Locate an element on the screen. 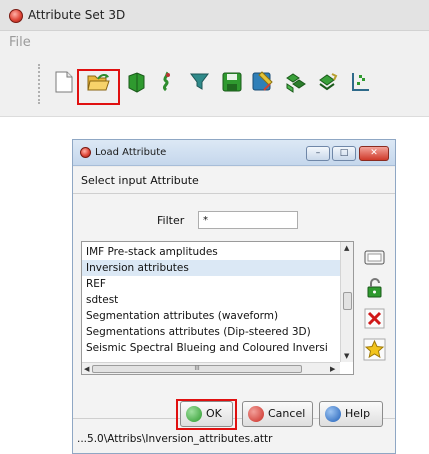  horizontal-scrollbar: ◀ III ▶ is located at coordinates (211, 368).